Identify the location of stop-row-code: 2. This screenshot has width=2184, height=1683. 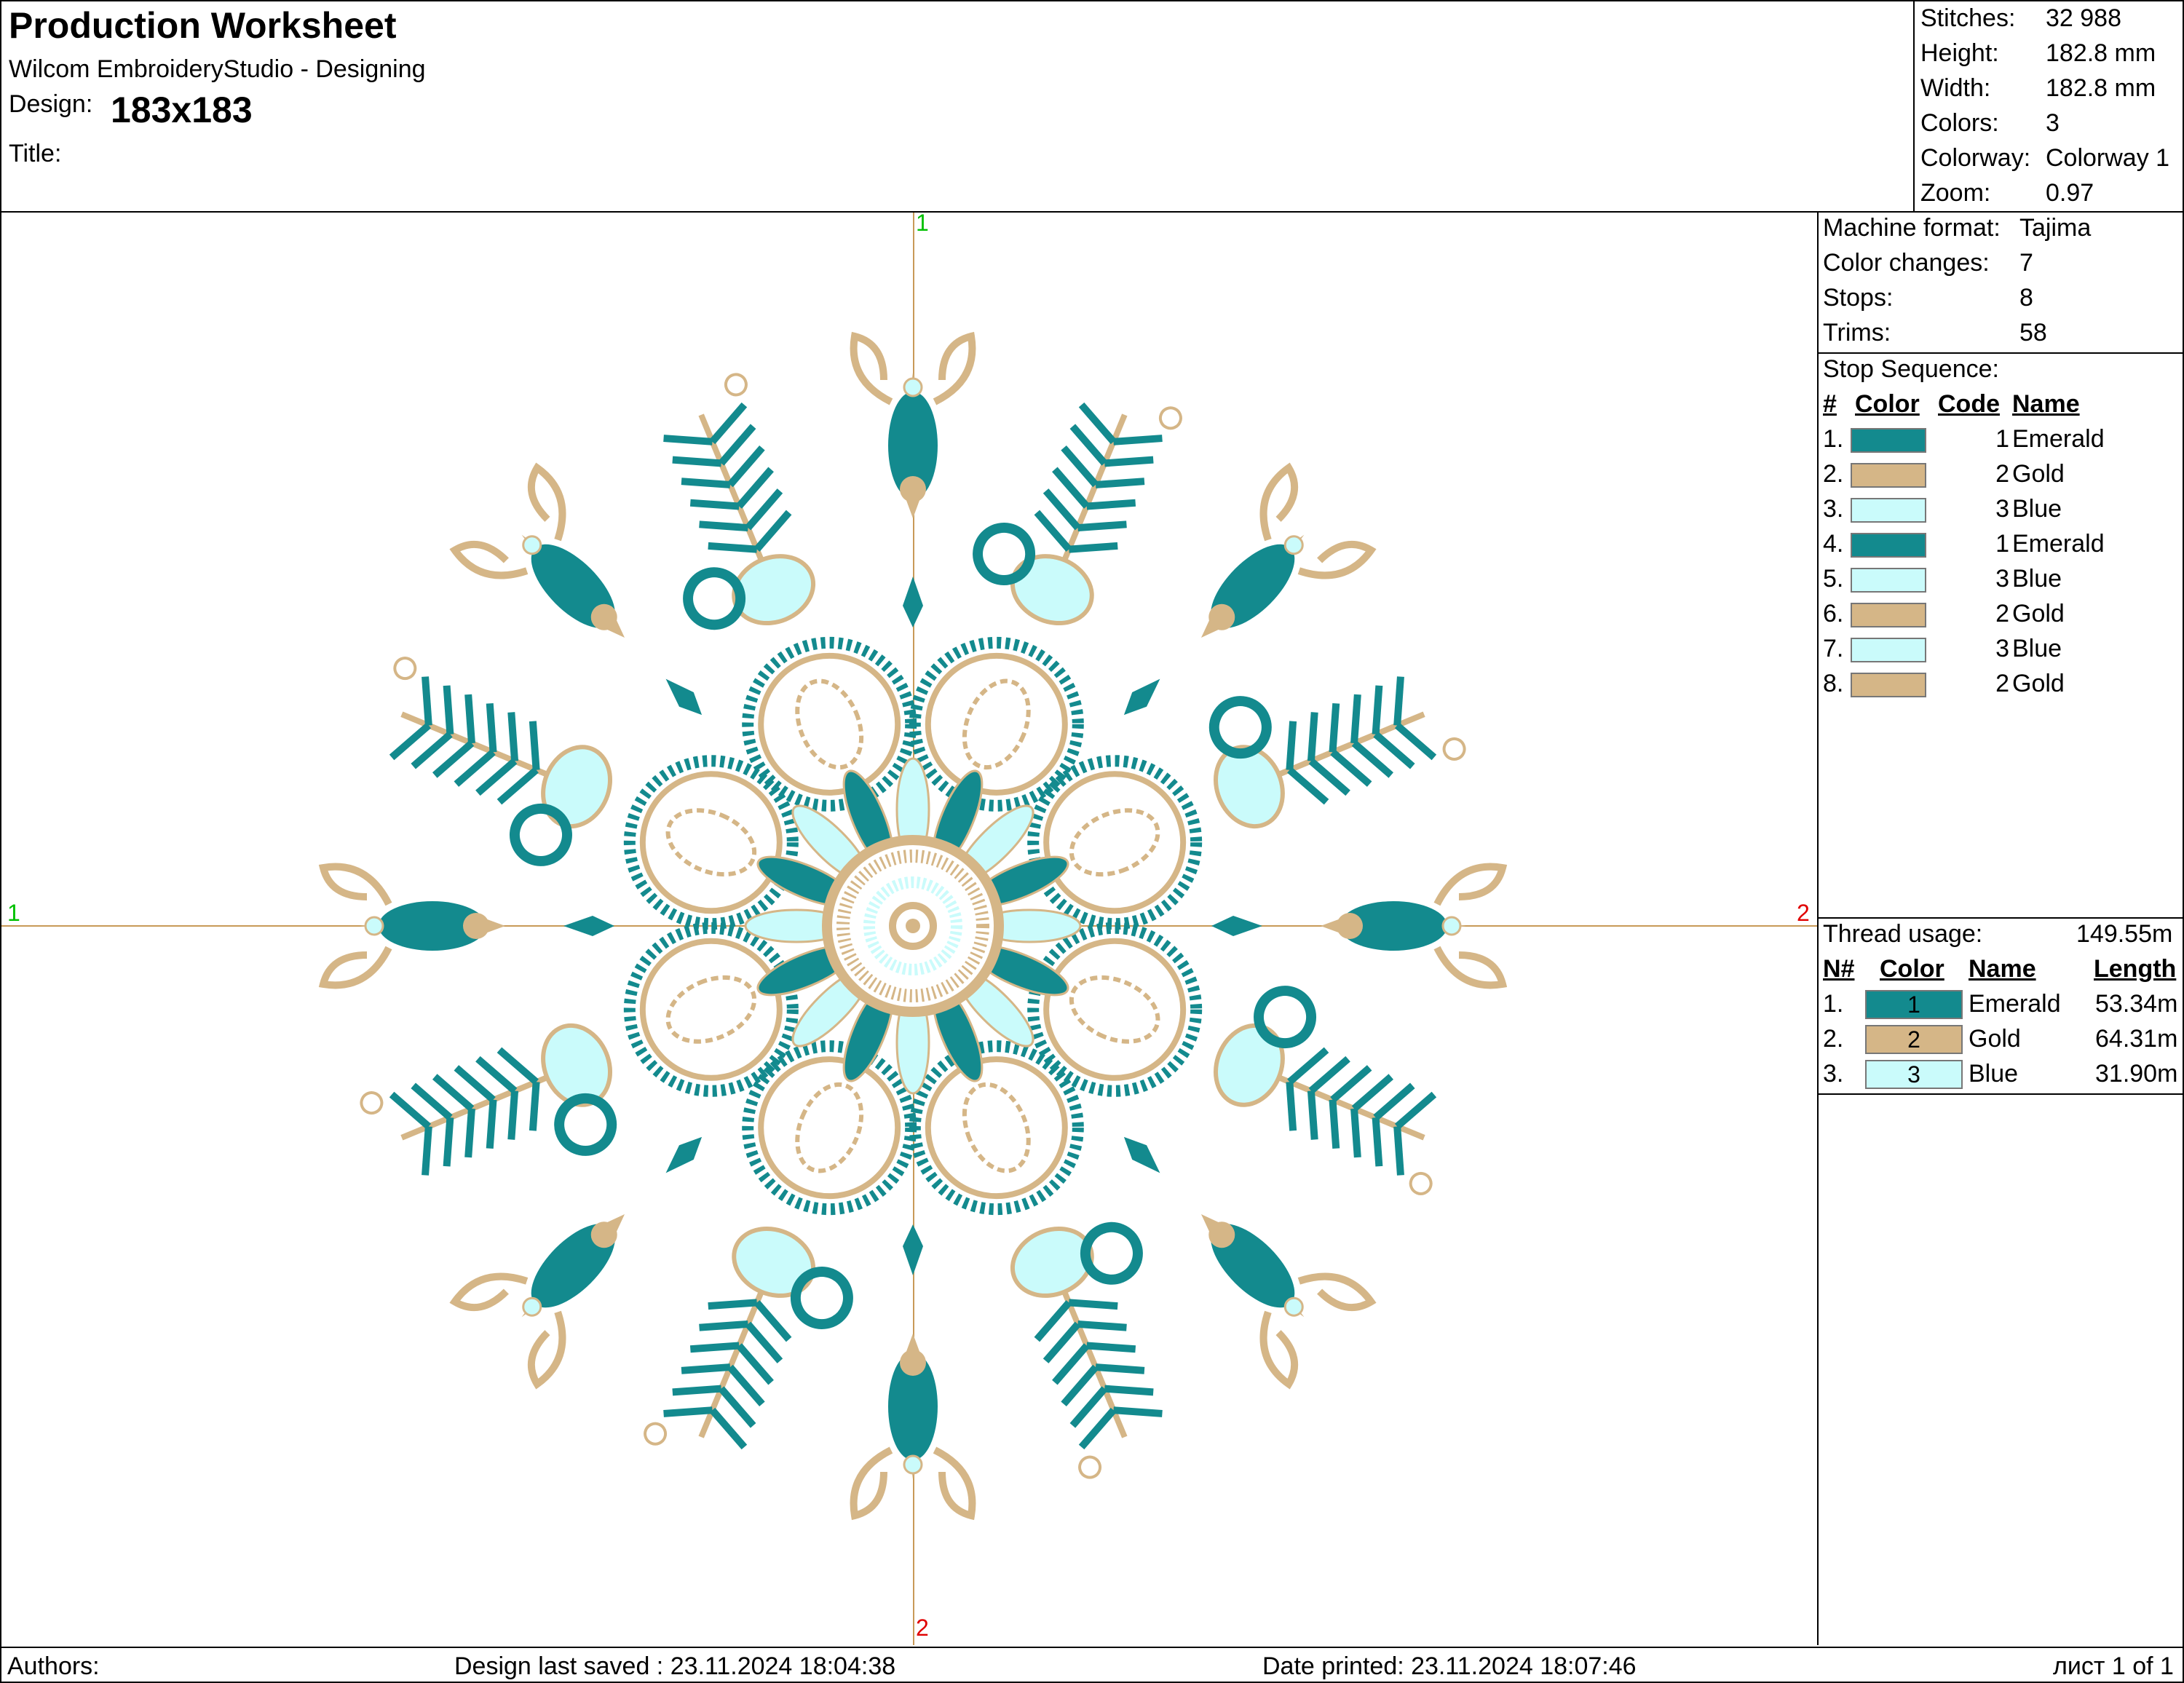
(2002, 683).